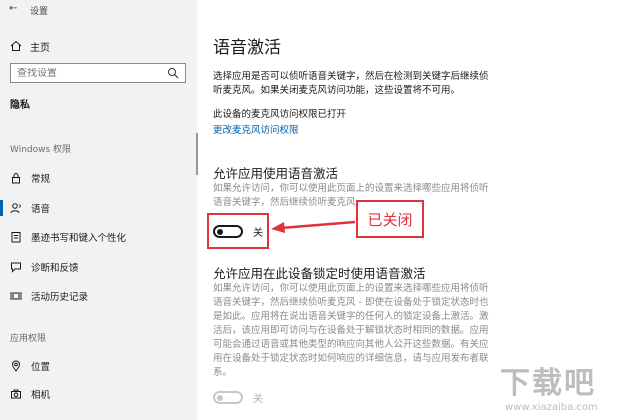 The width and height of the screenshot is (637, 420). Describe the element at coordinates (100, 394) in the screenshot. I see `sidebar-item-camera: 相机` at that location.